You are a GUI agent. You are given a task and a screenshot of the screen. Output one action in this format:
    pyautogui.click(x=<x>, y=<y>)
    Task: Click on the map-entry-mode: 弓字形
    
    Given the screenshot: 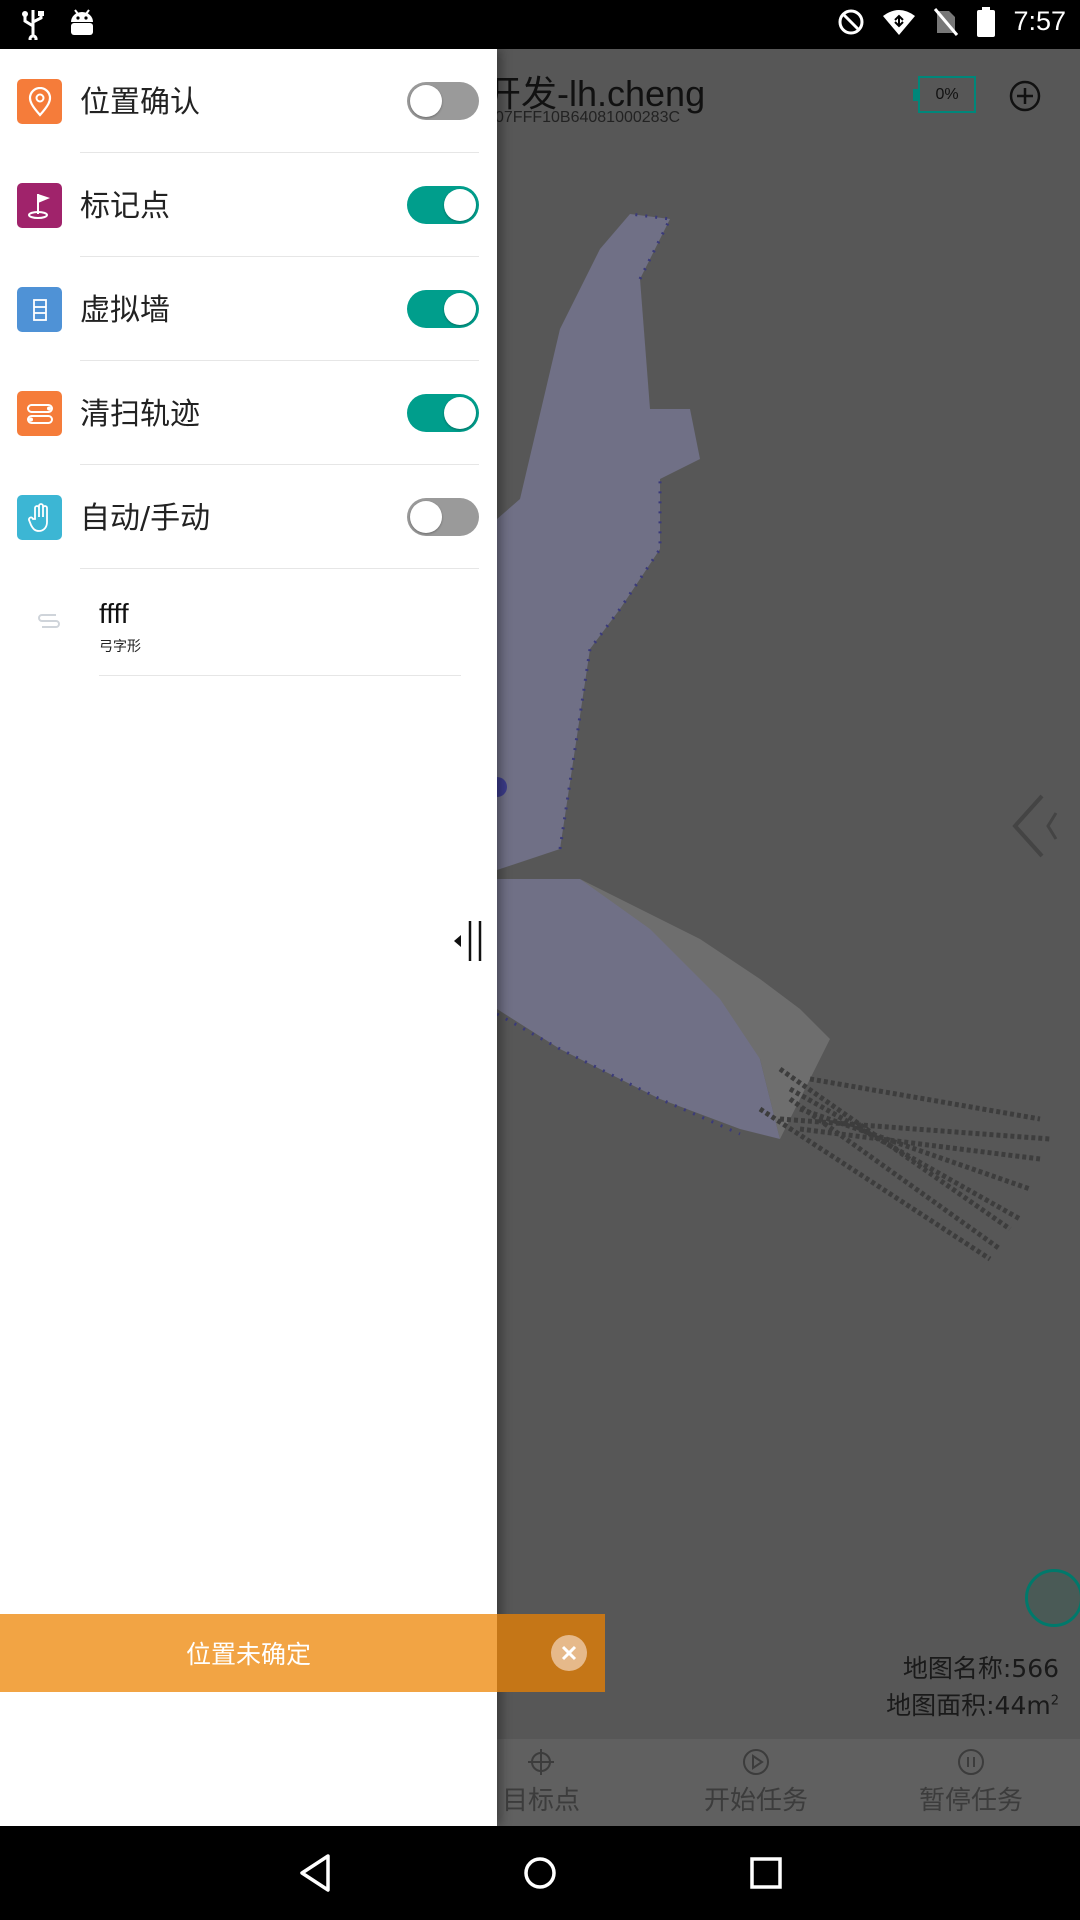 What is the action you would take?
    pyautogui.click(x=120, y=647)
    